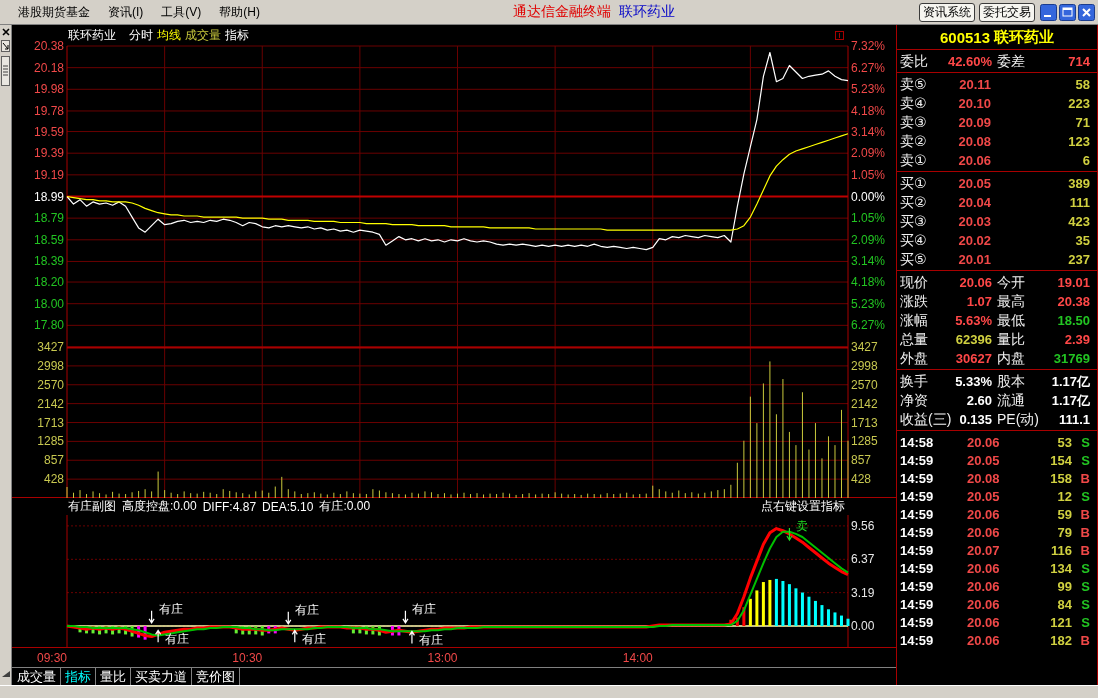  Describe the element at coordinates (1085, 160) in the screenshot. I see `order-volume: 6` at that location.